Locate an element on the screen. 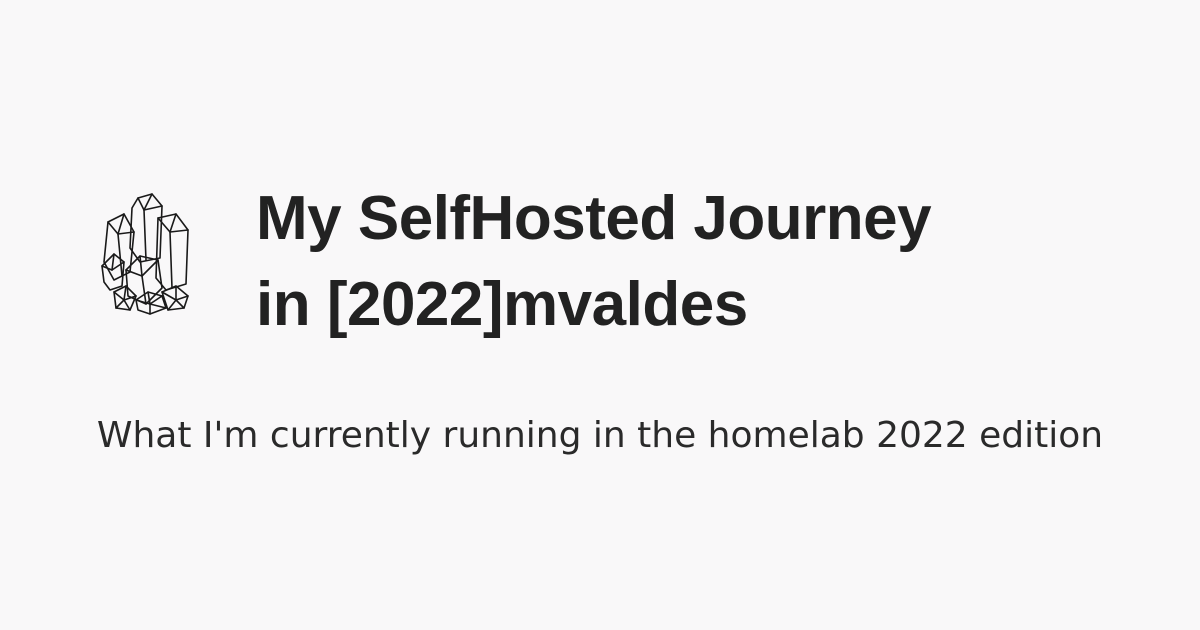 This screenshot has height=630, width=1200. crystal-cluster-icon is located at coordinates (145, 254).